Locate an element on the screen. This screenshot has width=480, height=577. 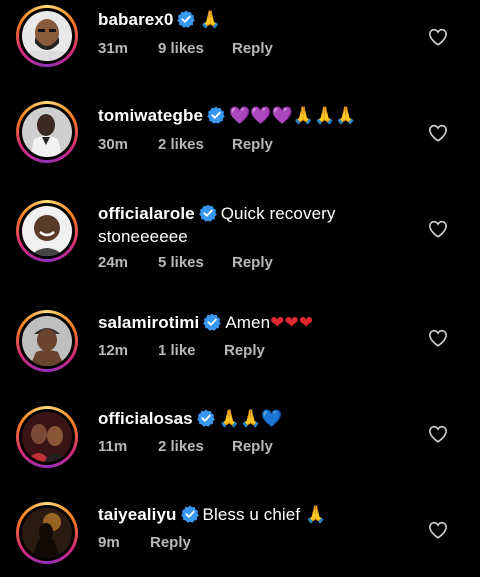
comment-body: officialosas 🙏🙏💙 is located at coordinates (248, 419).